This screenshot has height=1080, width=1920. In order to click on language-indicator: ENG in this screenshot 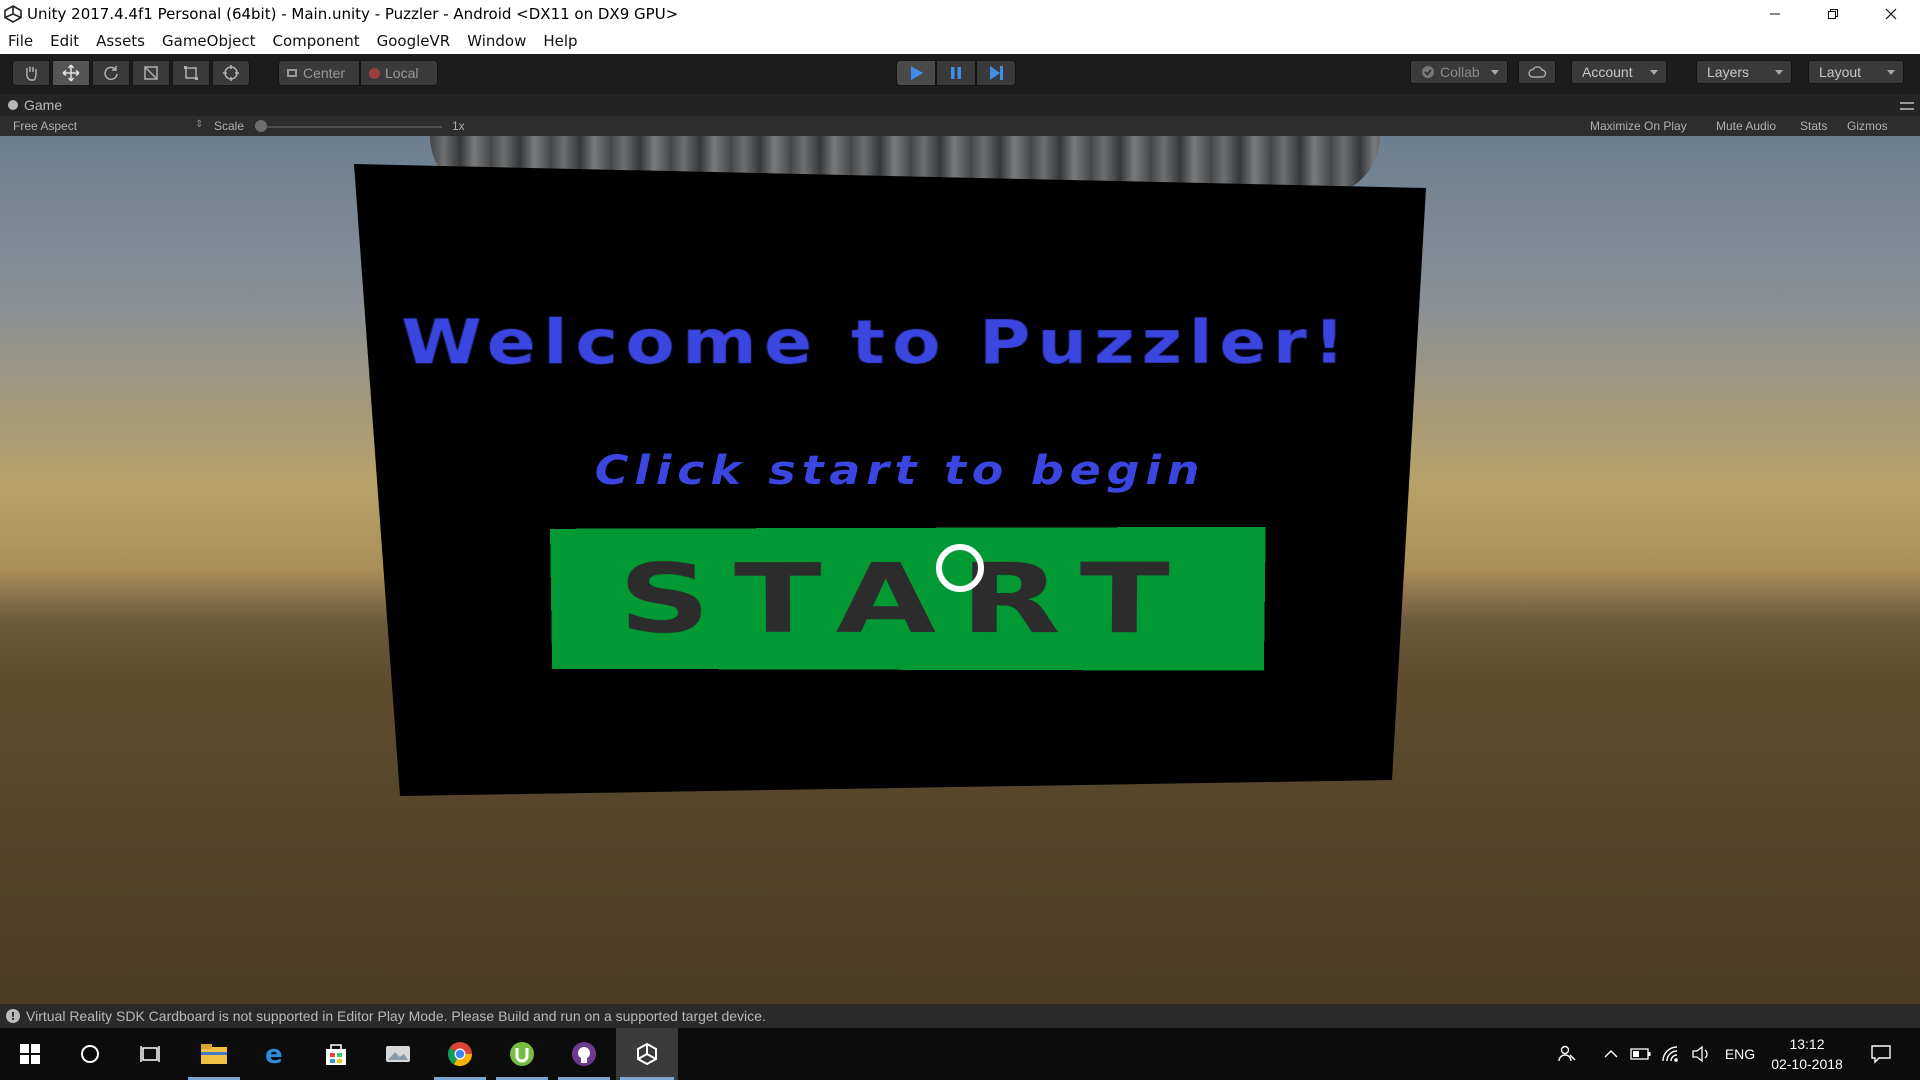, I will do `click(1740, 1054)`.